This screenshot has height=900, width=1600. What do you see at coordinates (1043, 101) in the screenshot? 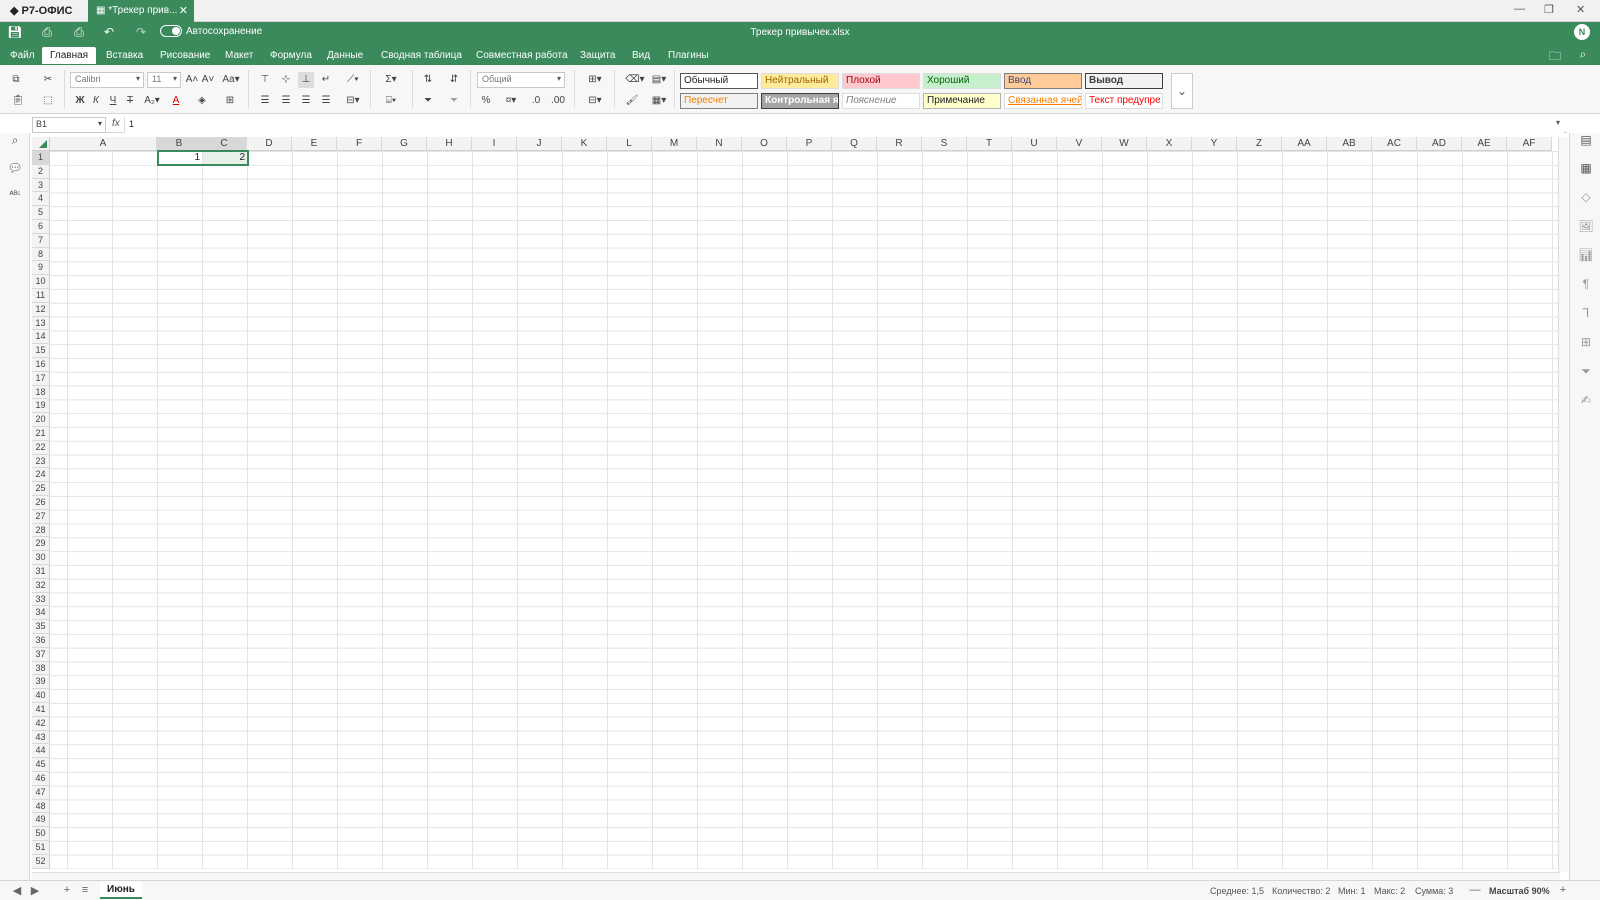
I see `style-linked-cell: Связанная ячей` at bounding box center [1043, 101].